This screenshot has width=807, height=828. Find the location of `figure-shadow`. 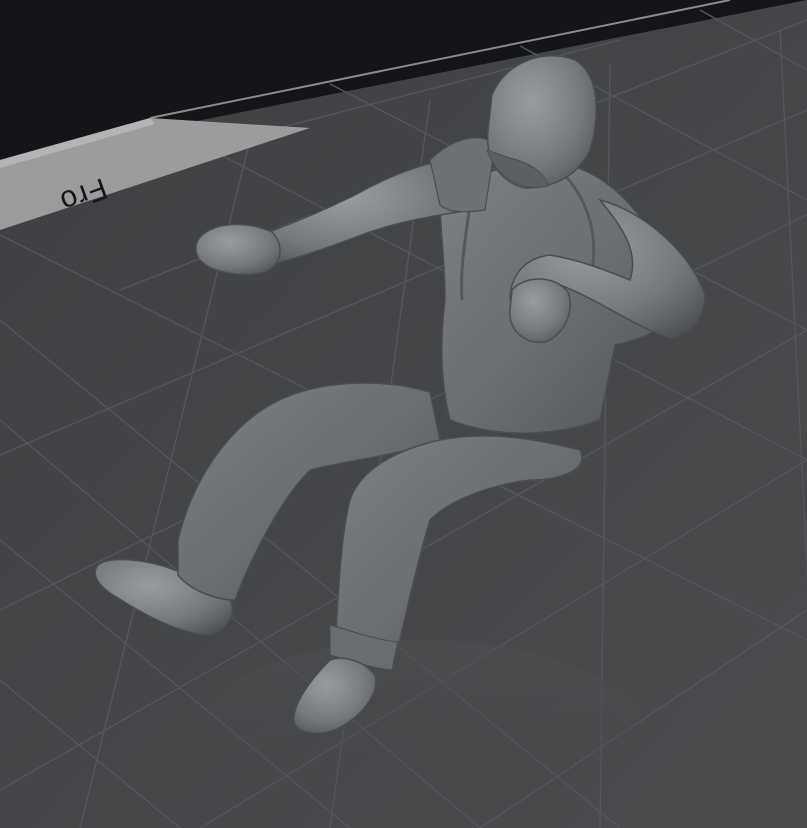

figure-shadow is located at coordinates (420, 730).